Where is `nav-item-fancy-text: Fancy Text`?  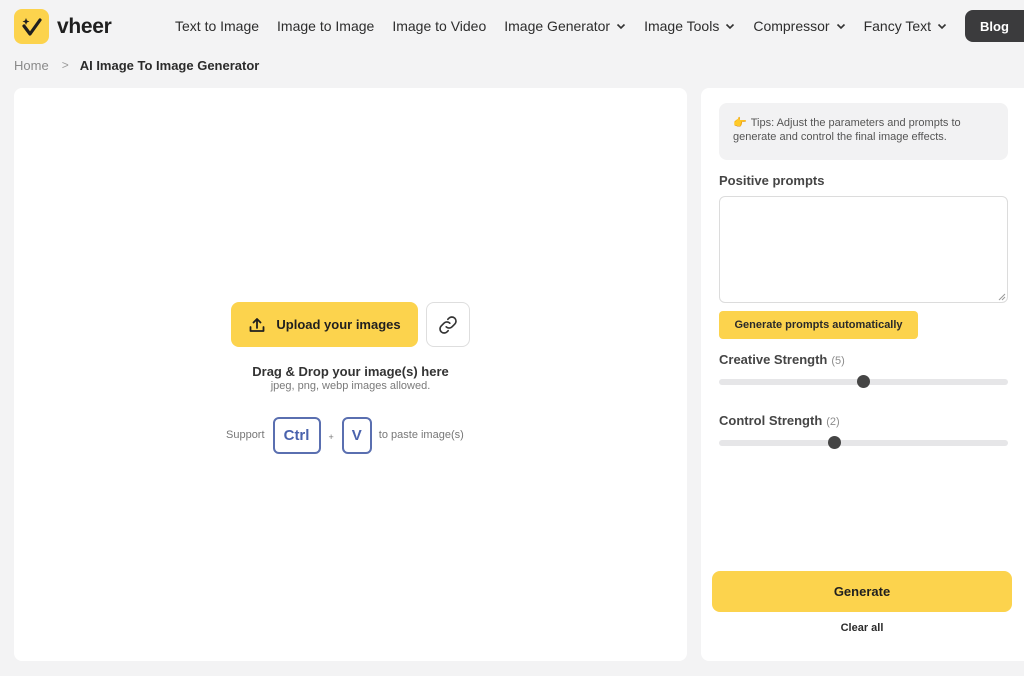
nav-item-fancy-text: Fancy Text is located at coordinates (905, 26).